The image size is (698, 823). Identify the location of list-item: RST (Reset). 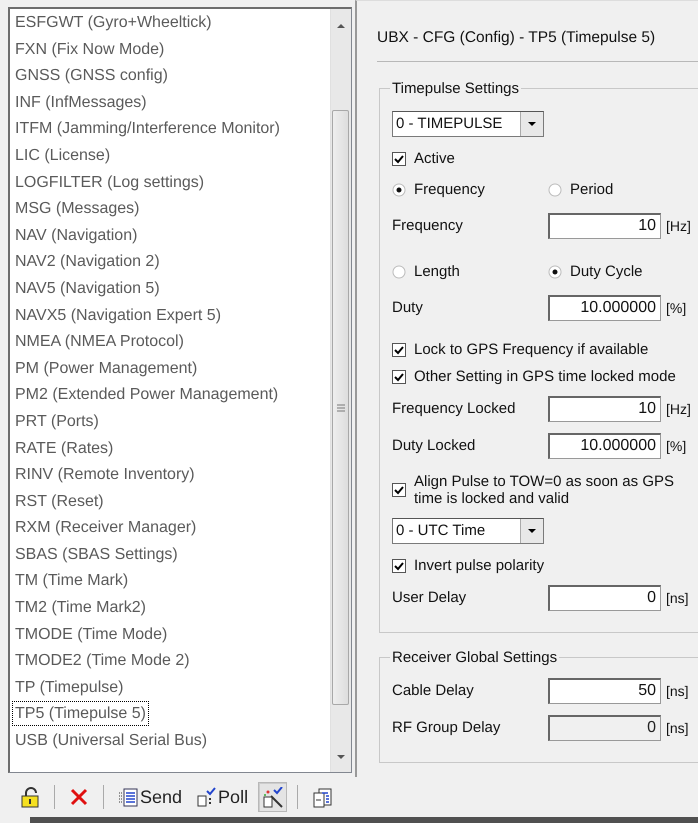
(59, 501).